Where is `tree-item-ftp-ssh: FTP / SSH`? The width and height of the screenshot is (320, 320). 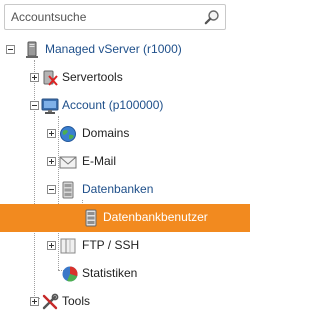 tree-item-ftp-ssh: FTP / SSH is located at coordinates (125, 246).